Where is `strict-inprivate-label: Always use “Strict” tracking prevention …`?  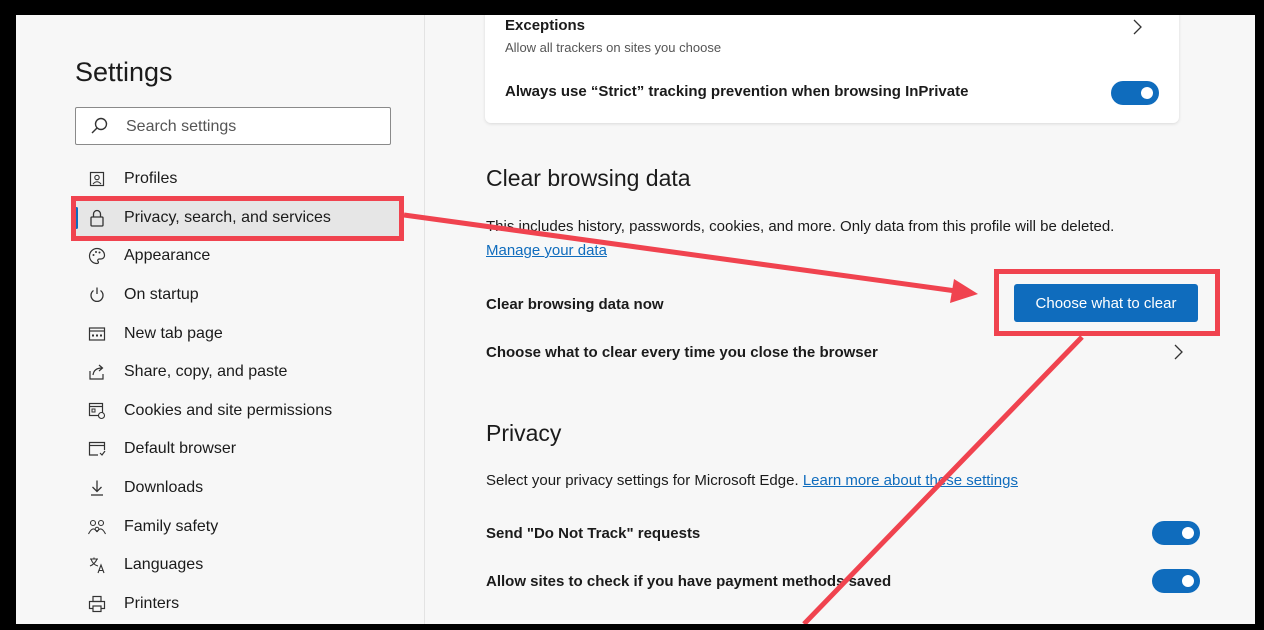 strict-inprivate-label: Always use “Strict” tracking prevention … is located at coordinates (737, 91).